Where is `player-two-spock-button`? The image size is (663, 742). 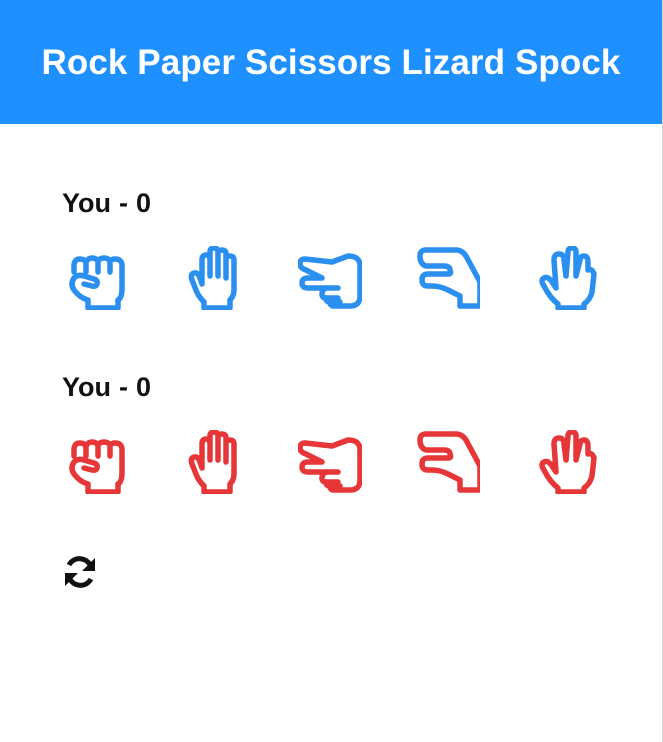 player-two-spock-button is located at coordinates (566, 462).